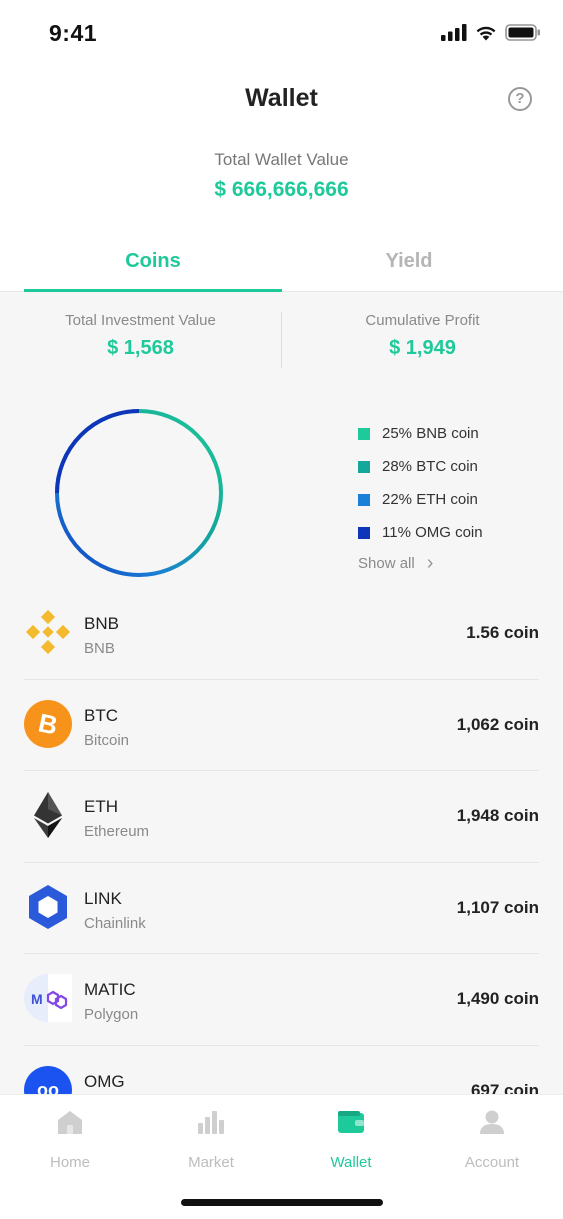 The width and height of the screenshot is (563, 1219). Describe the element at coordinates (497, 998) in the screenshot. I see `coin-amount: 1,490 coin` at that location.